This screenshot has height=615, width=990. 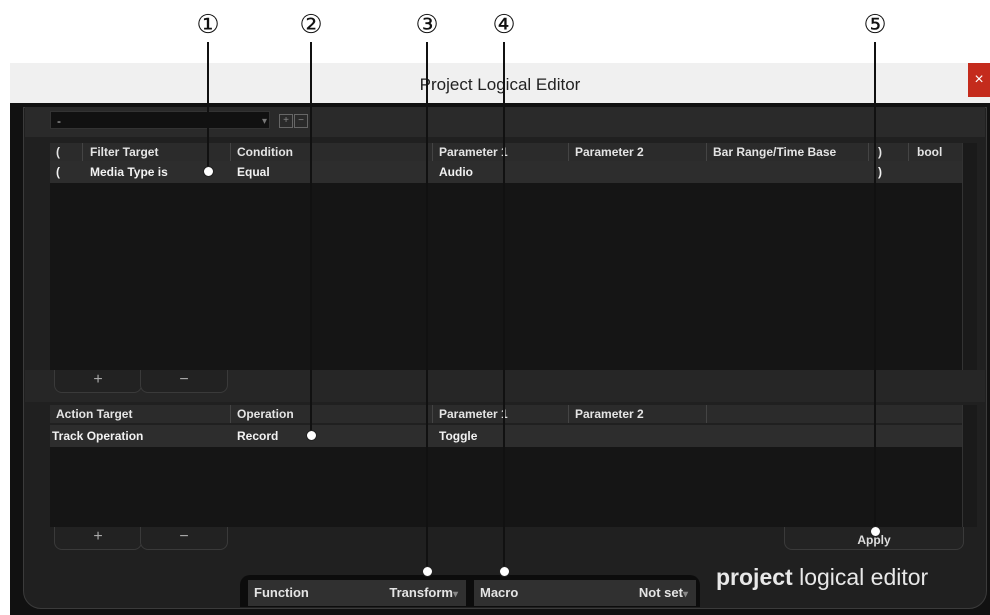 I want to click on callout-3: ③, so click(x=427, y=25).